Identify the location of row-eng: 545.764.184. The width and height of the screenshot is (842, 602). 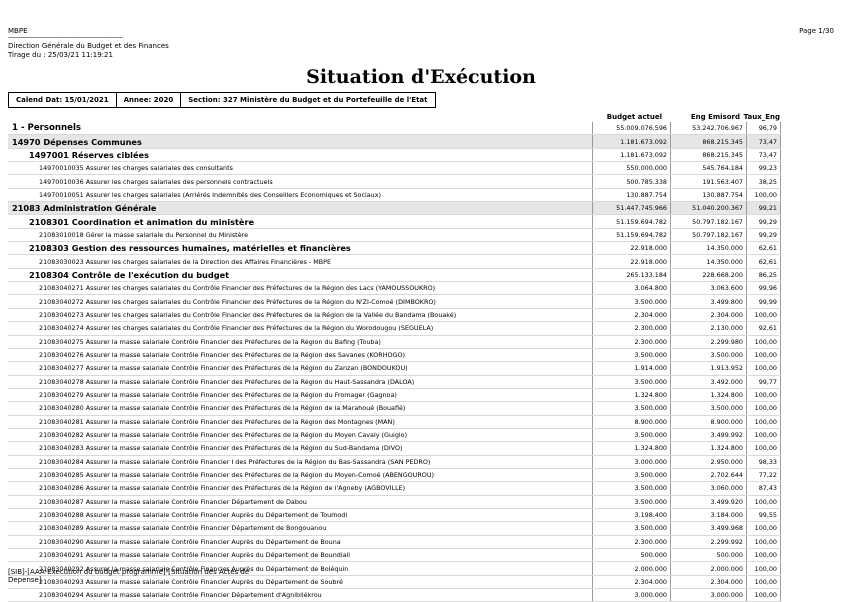
(708, 168).